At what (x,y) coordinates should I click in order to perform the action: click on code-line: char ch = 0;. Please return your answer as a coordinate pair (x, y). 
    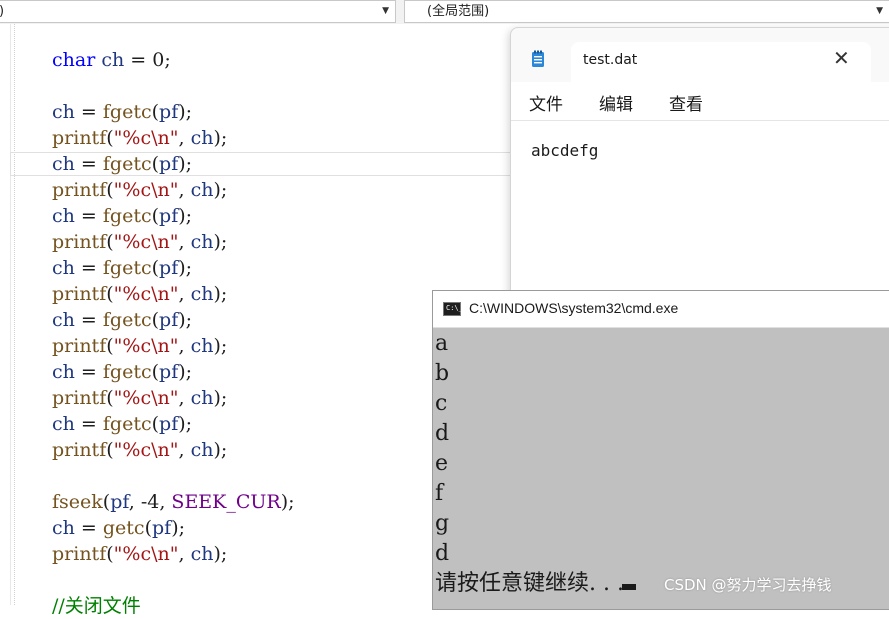
    Looking at the image, I should click on (111, 60).